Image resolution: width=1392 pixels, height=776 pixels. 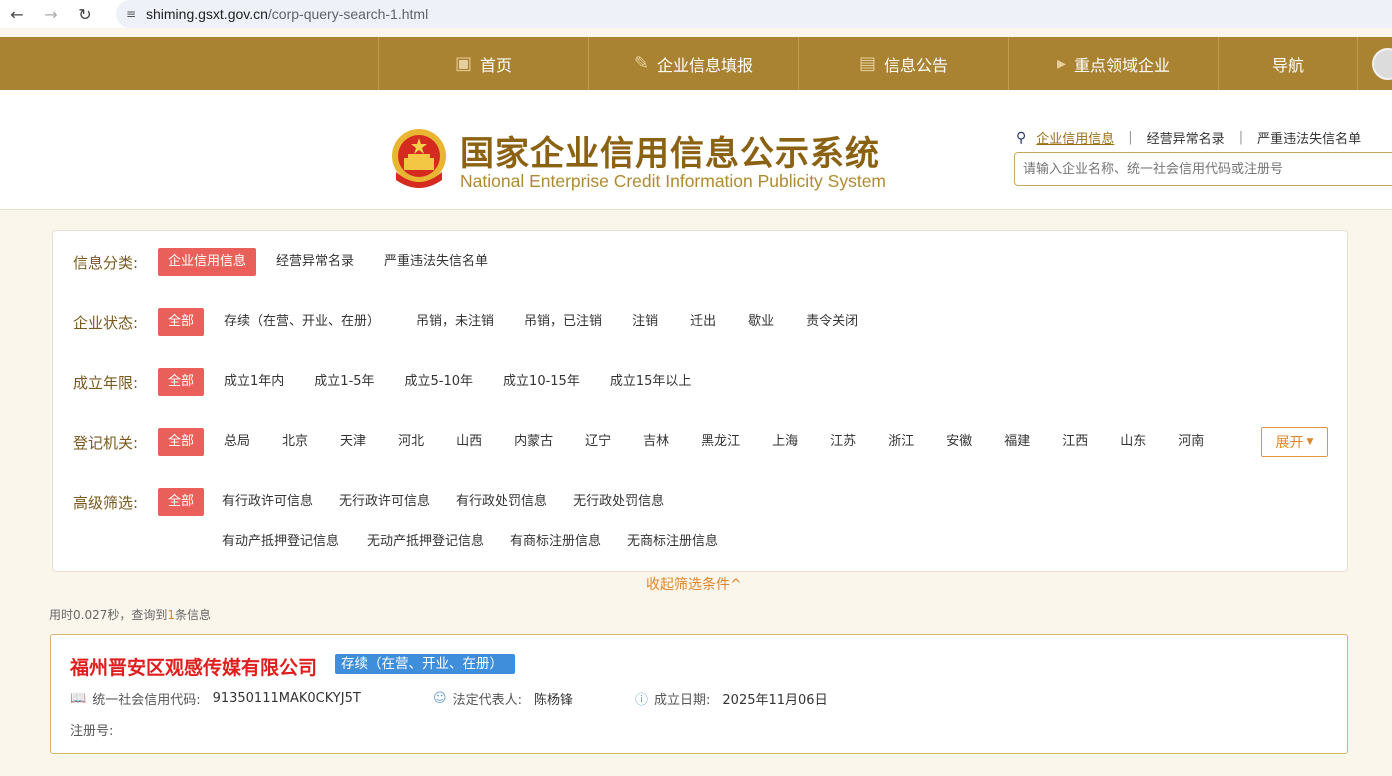 I want to click on established-date: ⓘ 成立日期: 2025年11月06日, so click(x=731, y=698).